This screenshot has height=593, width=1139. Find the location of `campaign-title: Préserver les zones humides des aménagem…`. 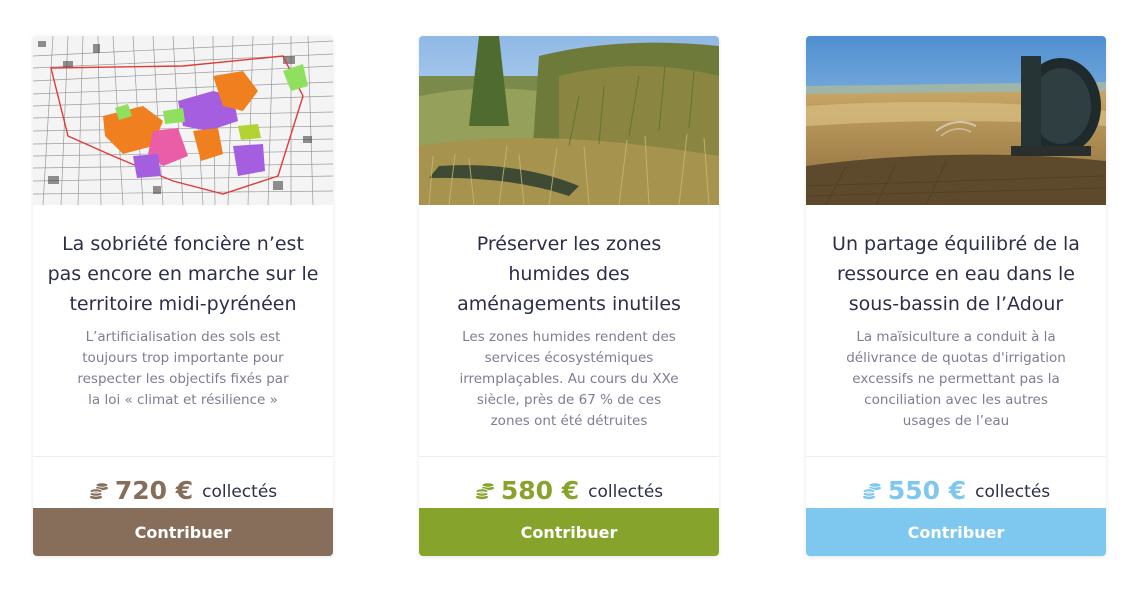

campaign-title: Préserver les zones humides des aménagem… is located at coordinates (569, 274).